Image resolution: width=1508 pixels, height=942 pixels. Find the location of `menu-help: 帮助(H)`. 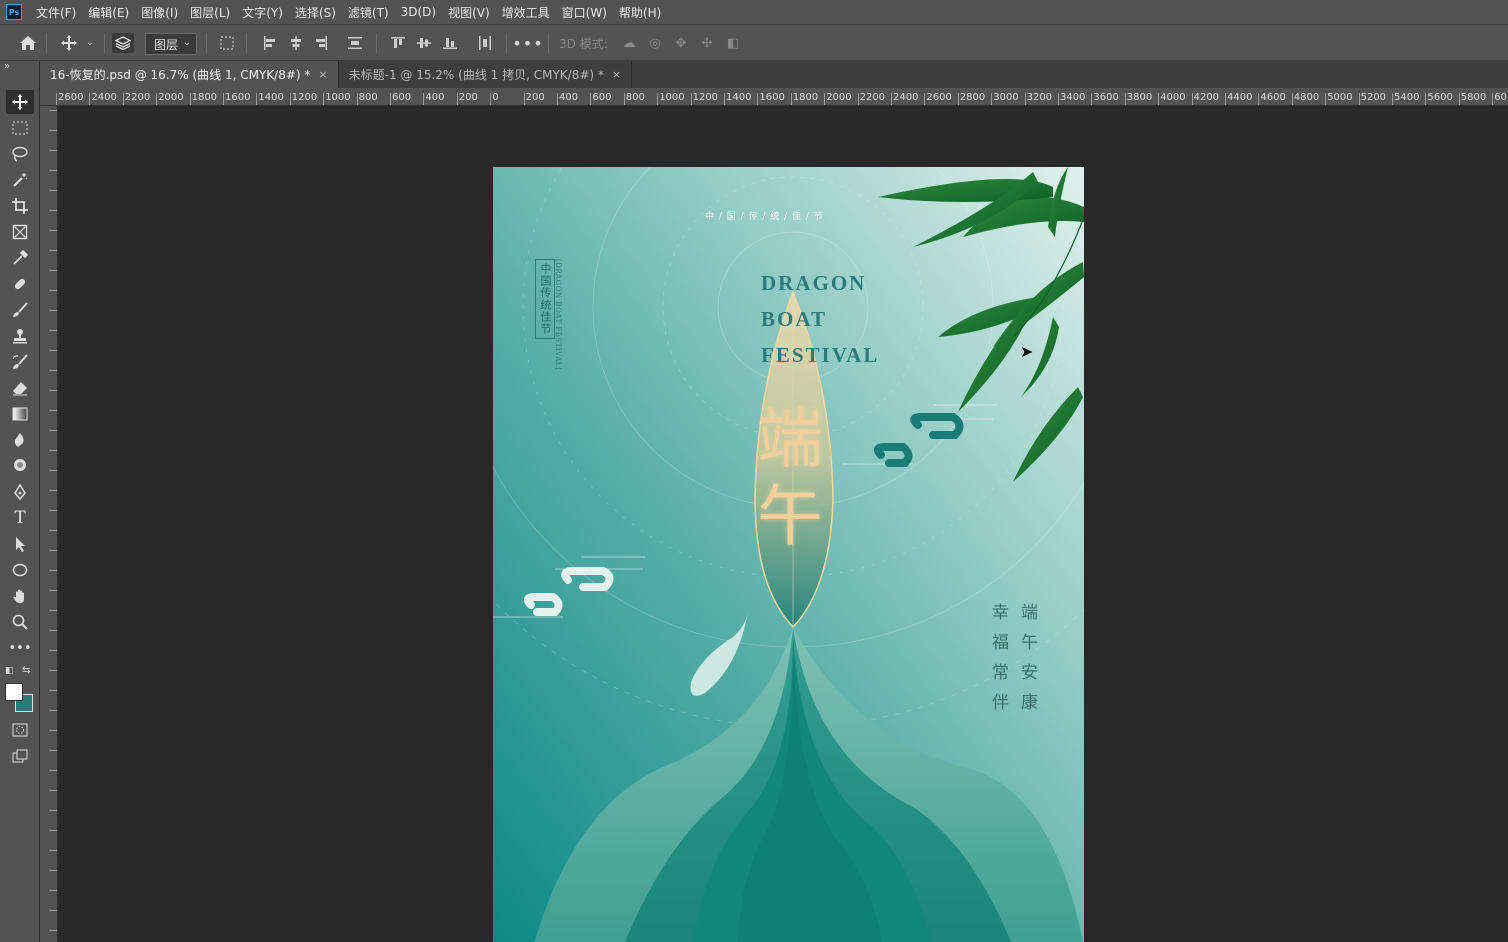

menu-help: 帮助(H) is located at coordinates (640, 12).